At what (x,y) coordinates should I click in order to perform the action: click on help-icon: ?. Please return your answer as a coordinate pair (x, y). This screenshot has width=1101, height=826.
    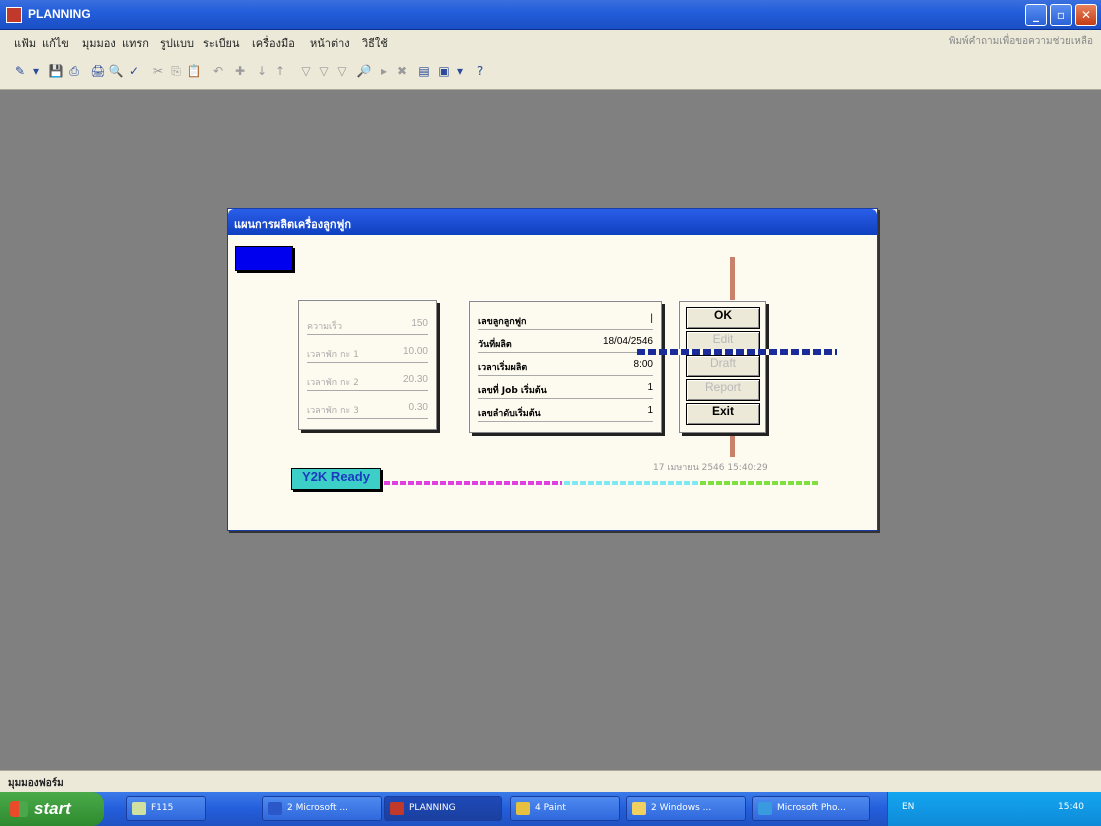
    Looking at the image, I should click on (480, 71).